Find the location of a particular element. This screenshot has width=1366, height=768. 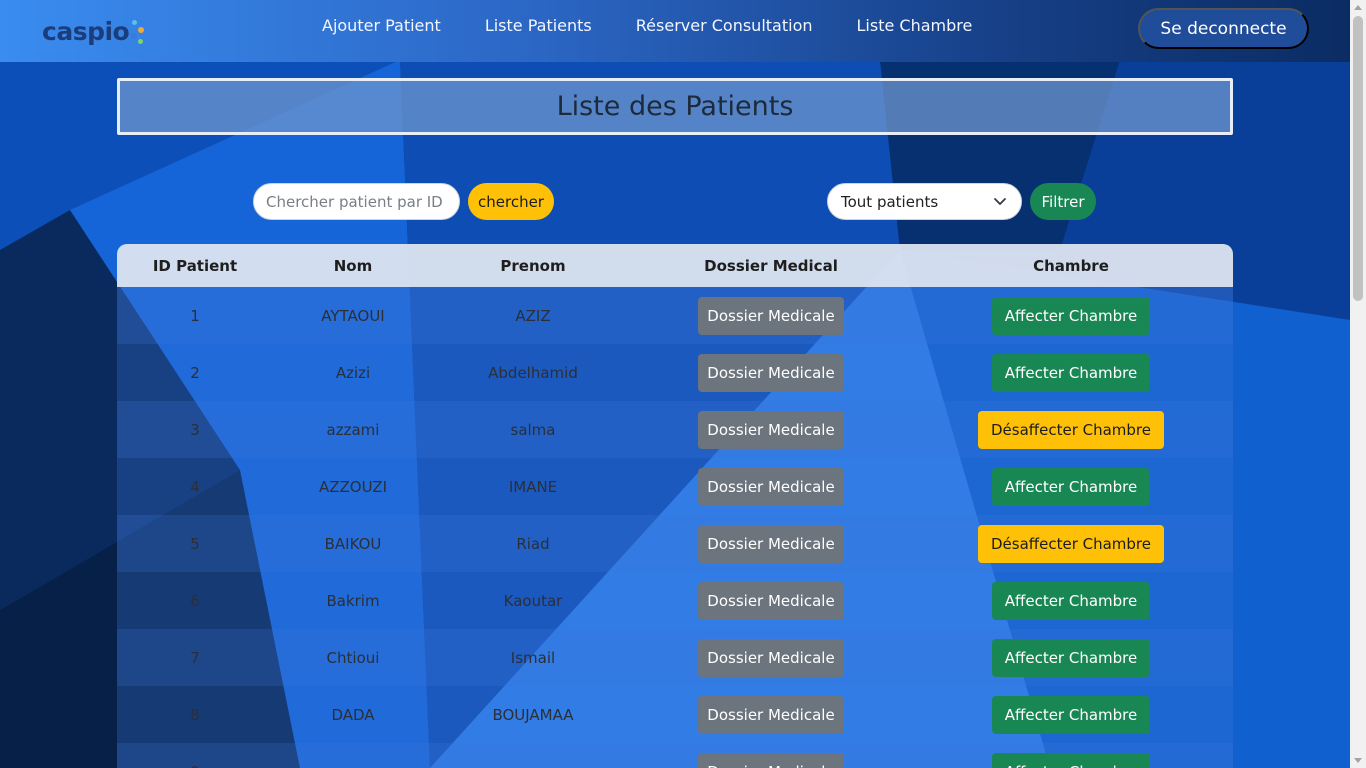

column-header-id: ID Patient is located at coordinates (195, 265).